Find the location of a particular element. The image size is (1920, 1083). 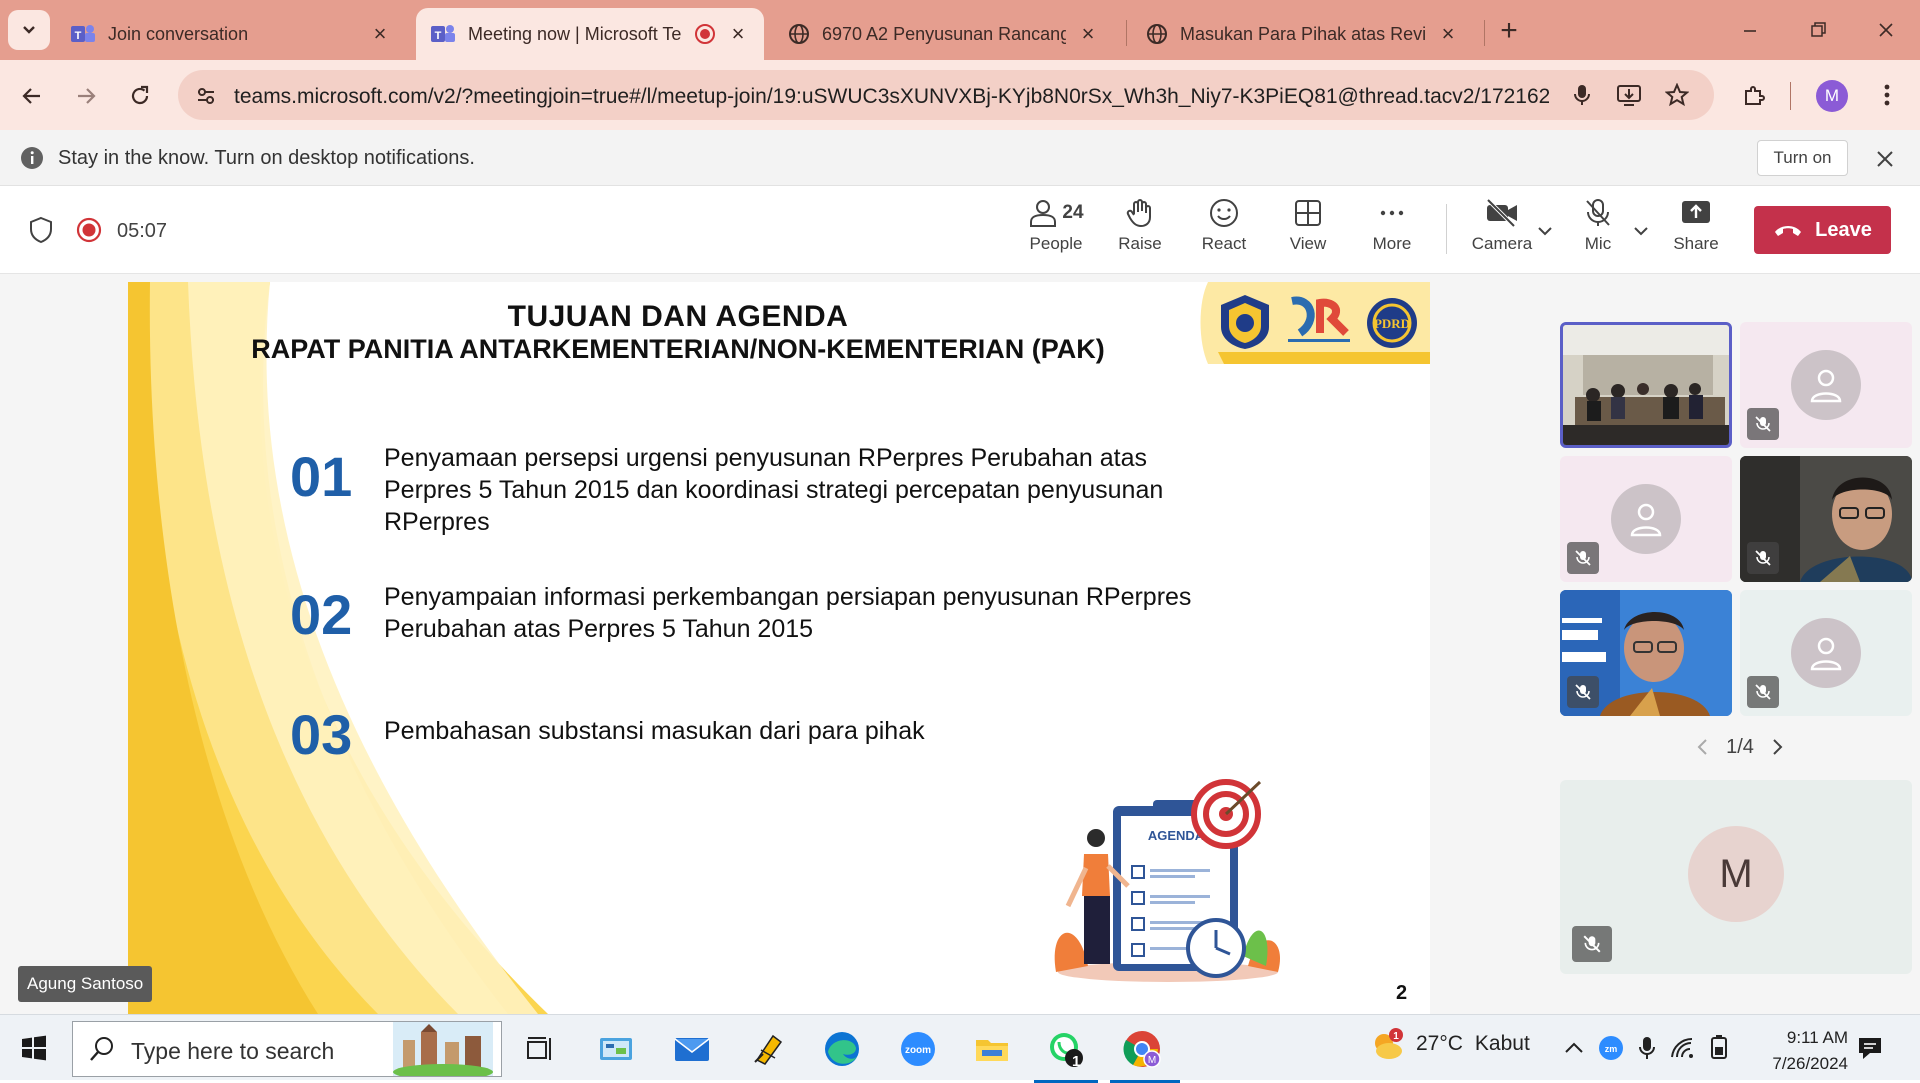

zoom-icon: zoom is located at coordinates (918, 1049).